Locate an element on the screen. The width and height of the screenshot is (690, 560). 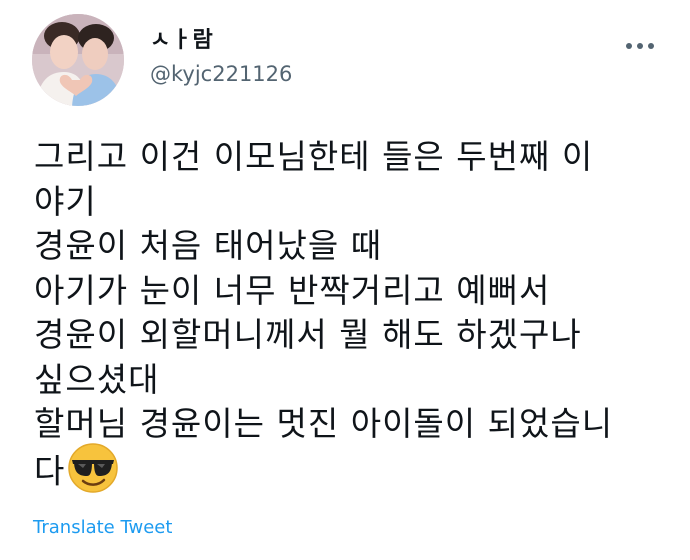
tweet-line: 야기 is located at coordinates (65, 201).